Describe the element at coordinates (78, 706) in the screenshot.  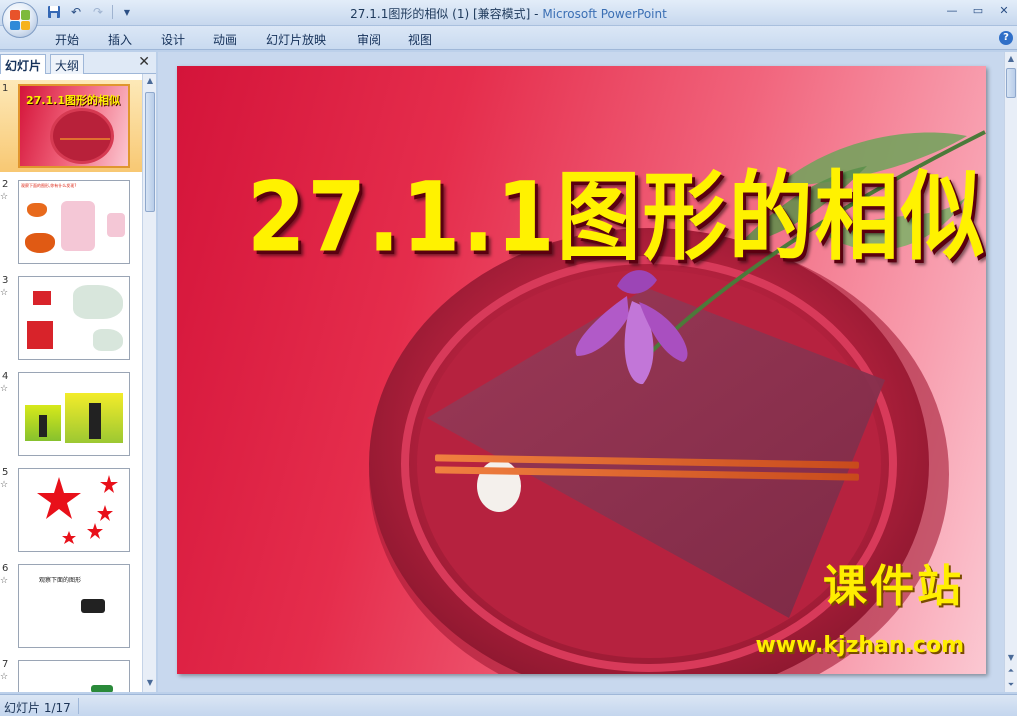
I see `status-divider` at that location.